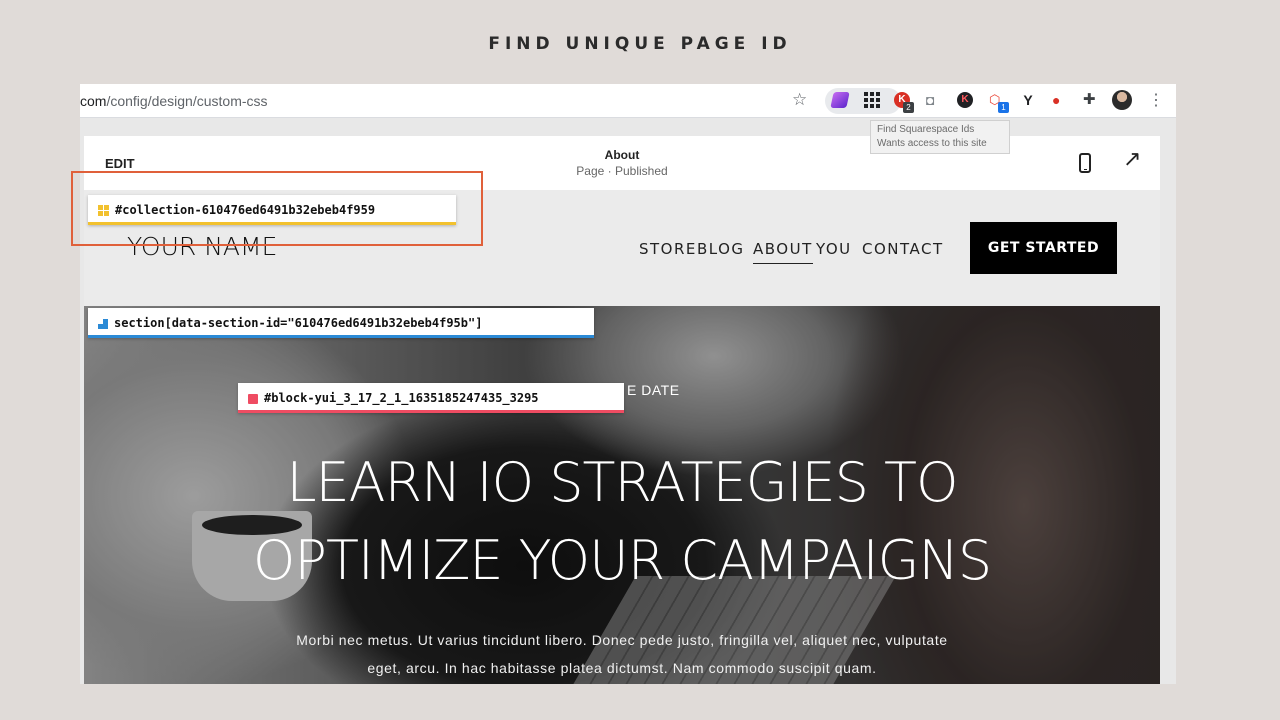 The image size is (1280, 720). Describe the element at coordinates (1122, 100) in the screenshot. I see `profile-avatar` at that location.